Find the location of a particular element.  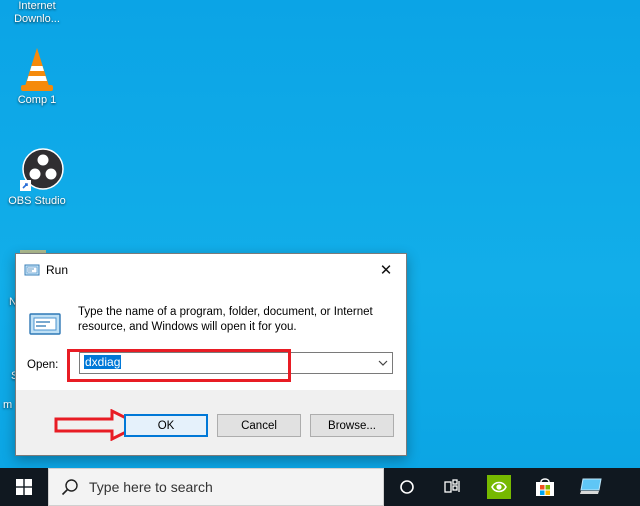

taskbar: Type here to search is located at coordinates (320, 487).